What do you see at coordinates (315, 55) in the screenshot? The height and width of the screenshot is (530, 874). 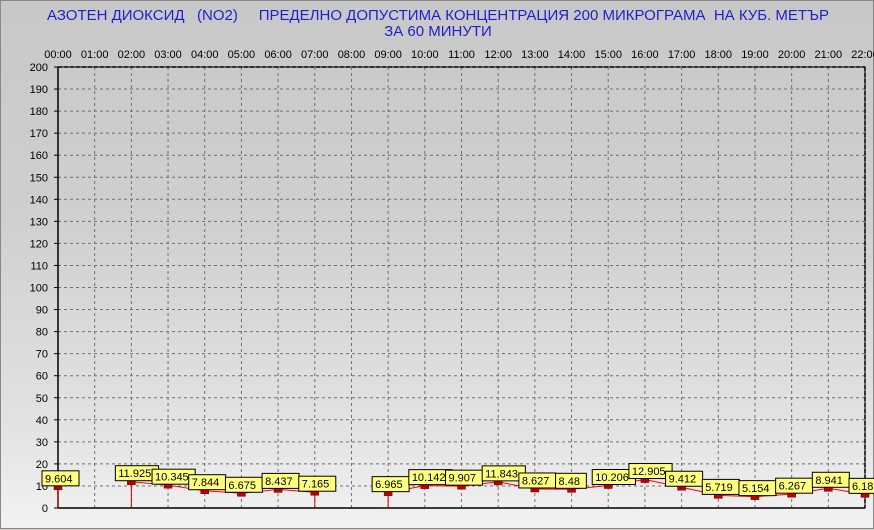 I see `x-tick-label: 07:00` at bounding box center [315, 55].